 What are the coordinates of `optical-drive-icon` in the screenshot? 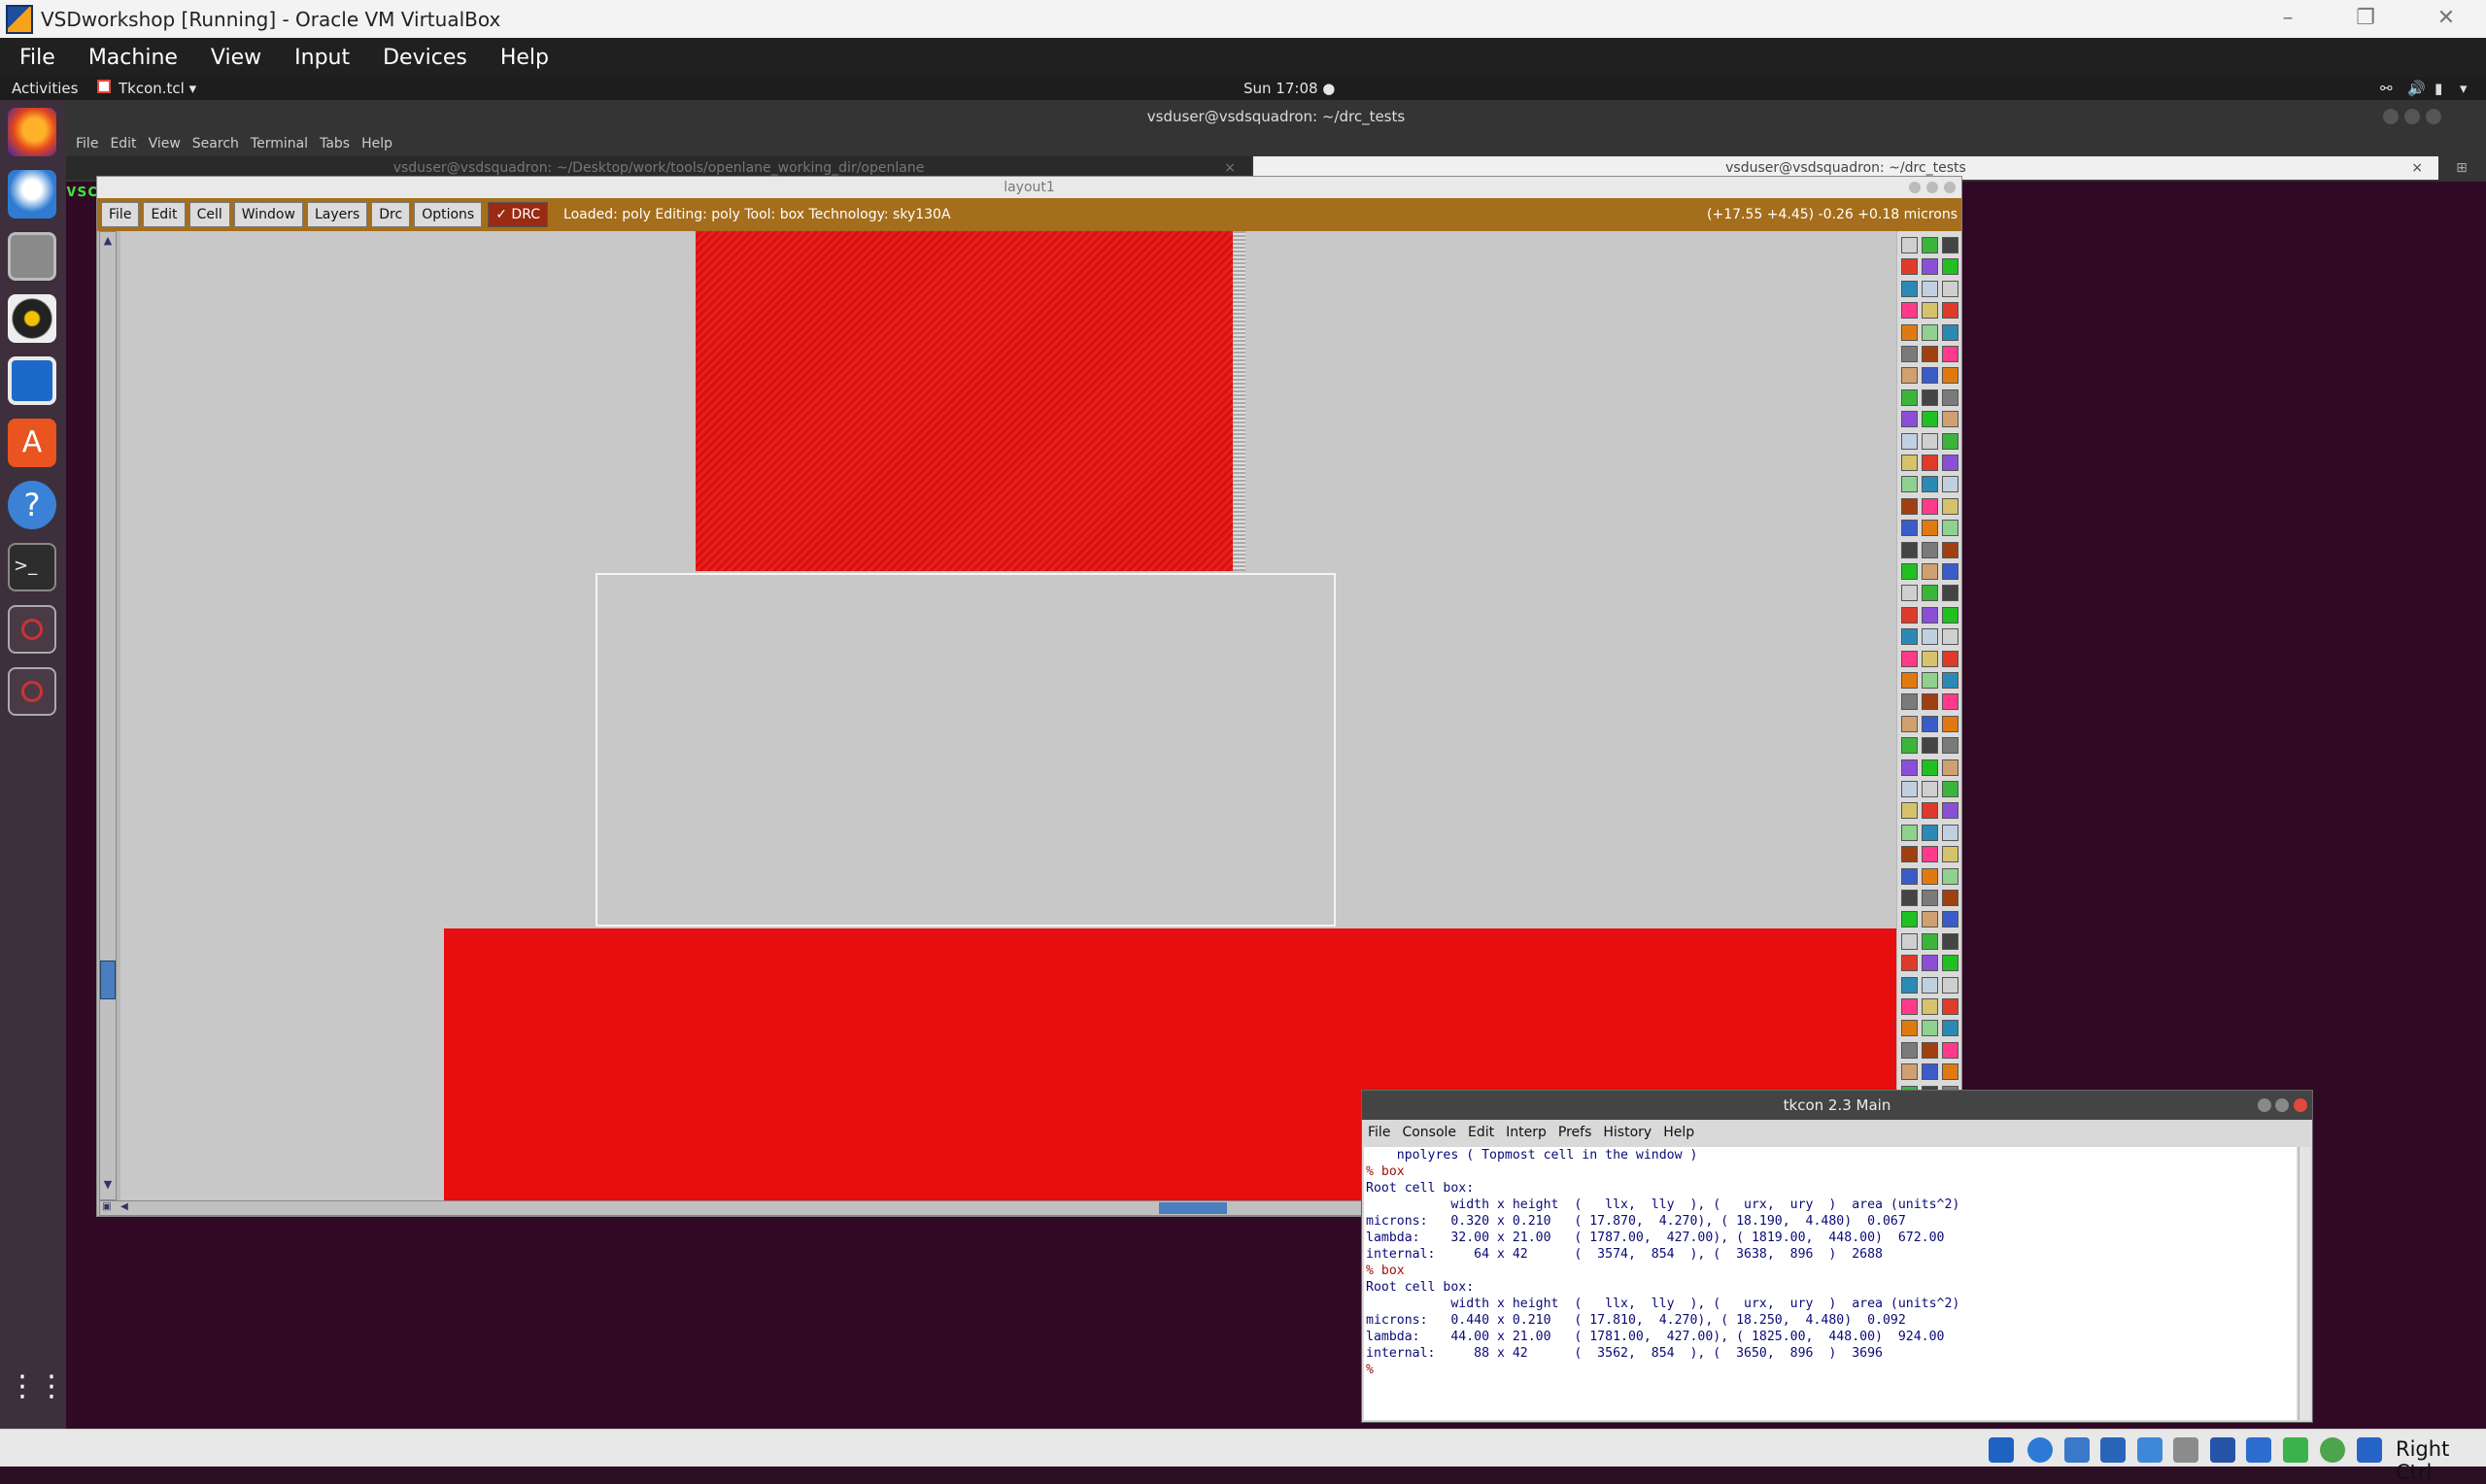 It's located at (2040, 1450).